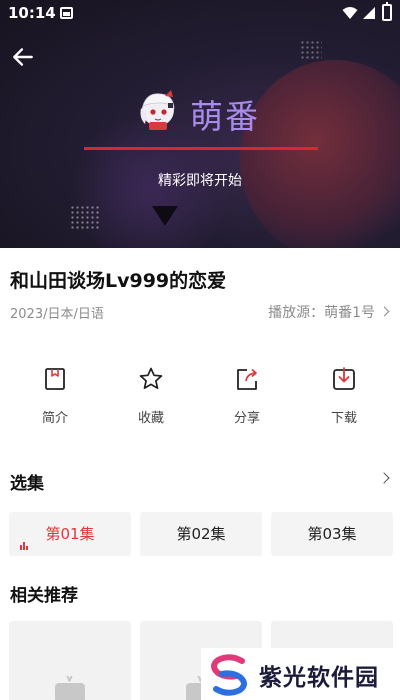 The height and width of the screenshot is (700, 400). I want to click on watermark-text: 紫光软件园, so click(319, 678).